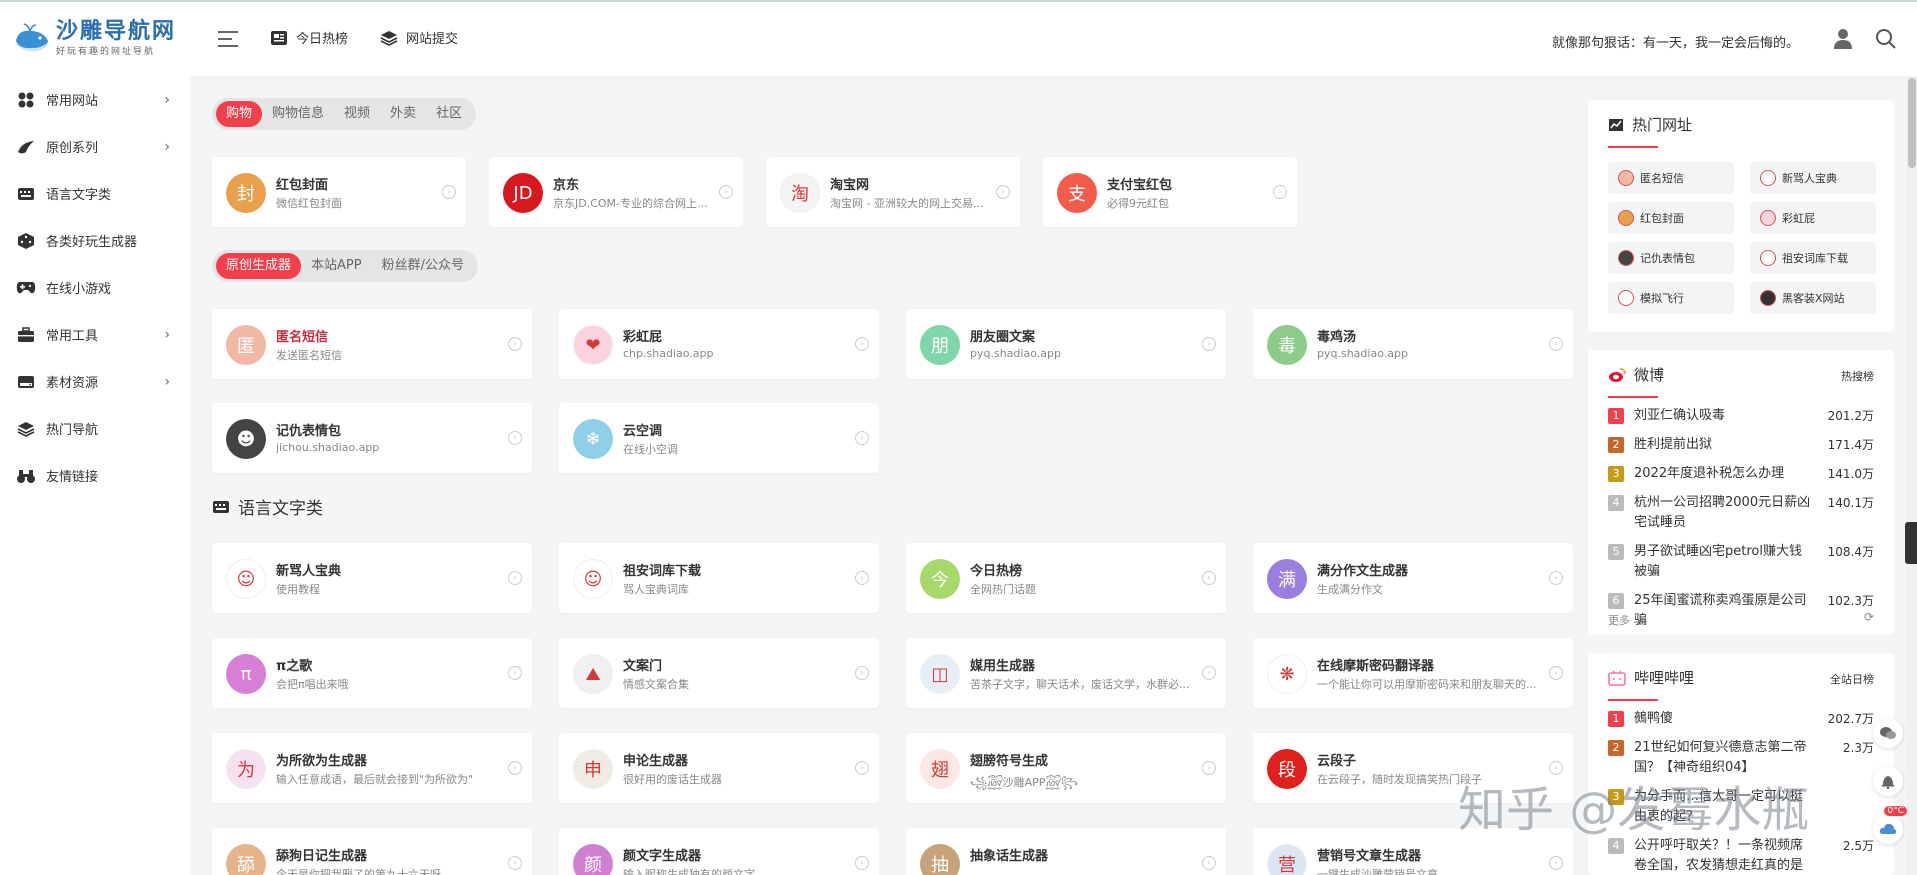  Describe the element at coordinates (372, 344) in the screenshot. I see `site-card: 匿匿名短信 发送匿名短信 ›` at that location.